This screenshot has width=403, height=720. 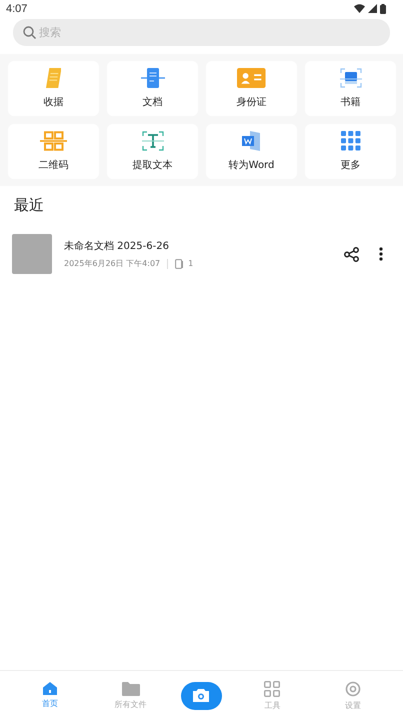 I want to click on tool-tile: 二维码, so click(x=53, y=151).